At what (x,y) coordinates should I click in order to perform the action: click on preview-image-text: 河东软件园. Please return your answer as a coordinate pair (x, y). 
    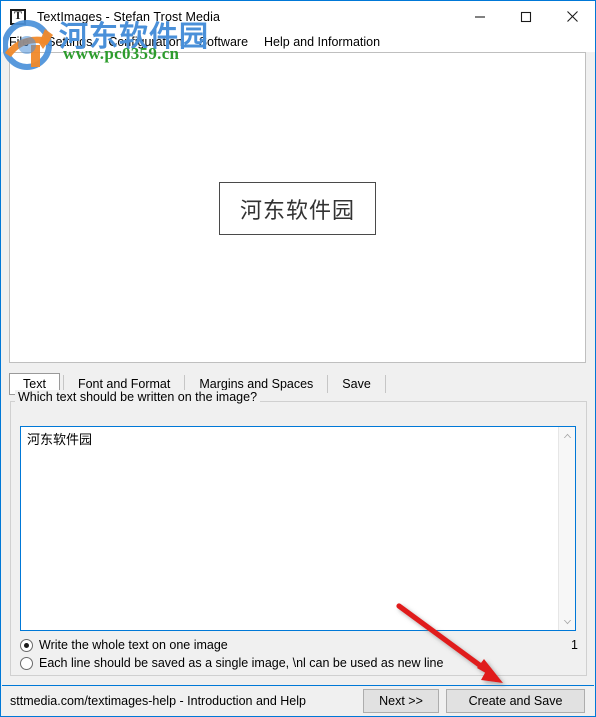
    Looking at the image, I should click on (297, 211).